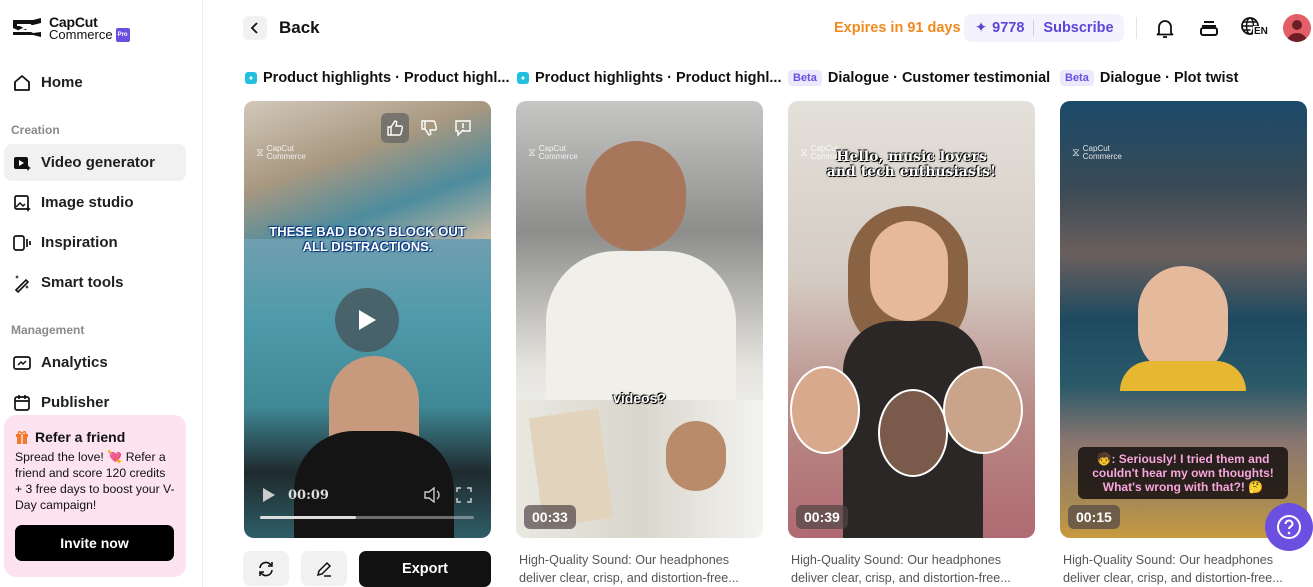  What do you see at coordinates (1209, 28) in the screenshot?
I see `orders-icon` at bounding box center [1209, 28].